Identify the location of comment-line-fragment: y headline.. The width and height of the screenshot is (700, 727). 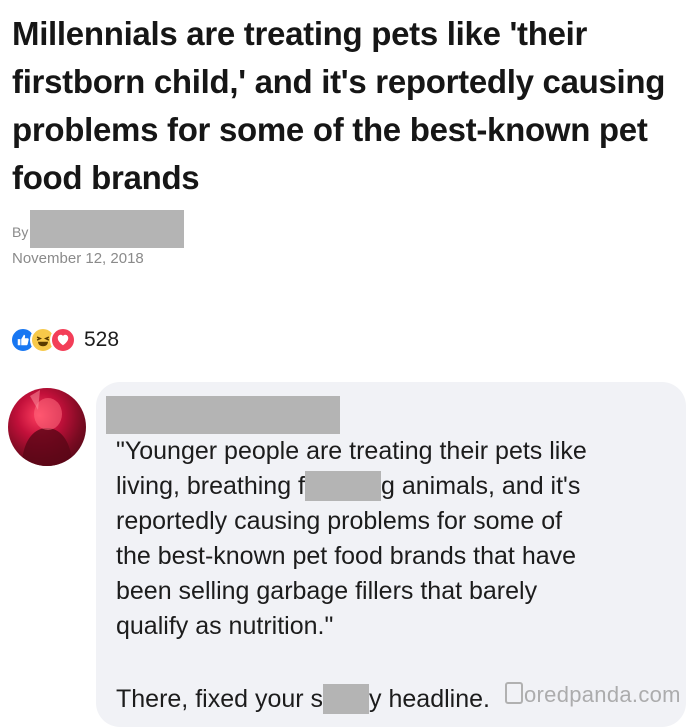
(429, 699).